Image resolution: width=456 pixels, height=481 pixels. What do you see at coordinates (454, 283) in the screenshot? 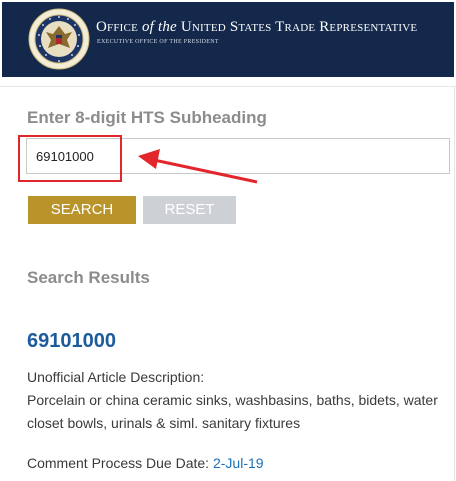
I see `panel-right-divider` at bounding box center [454, 283].